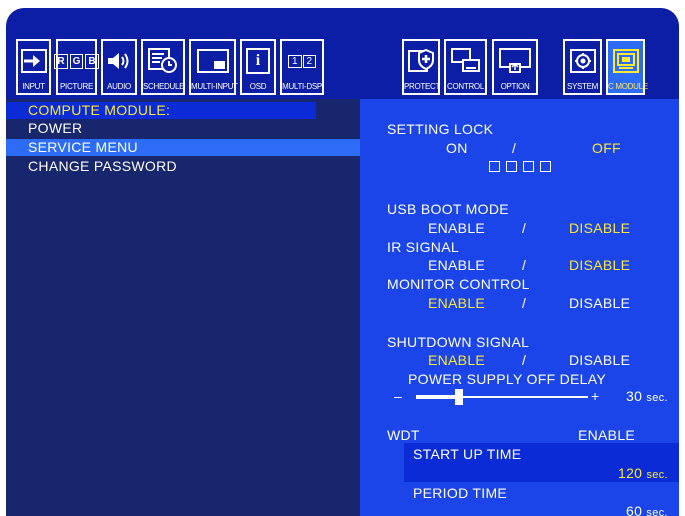 Image resolution: width=685 pixels, height=516 pixels. I want to click on tab-multi-dsp: 1 2 MULTI-DSP, so click(302, 67).